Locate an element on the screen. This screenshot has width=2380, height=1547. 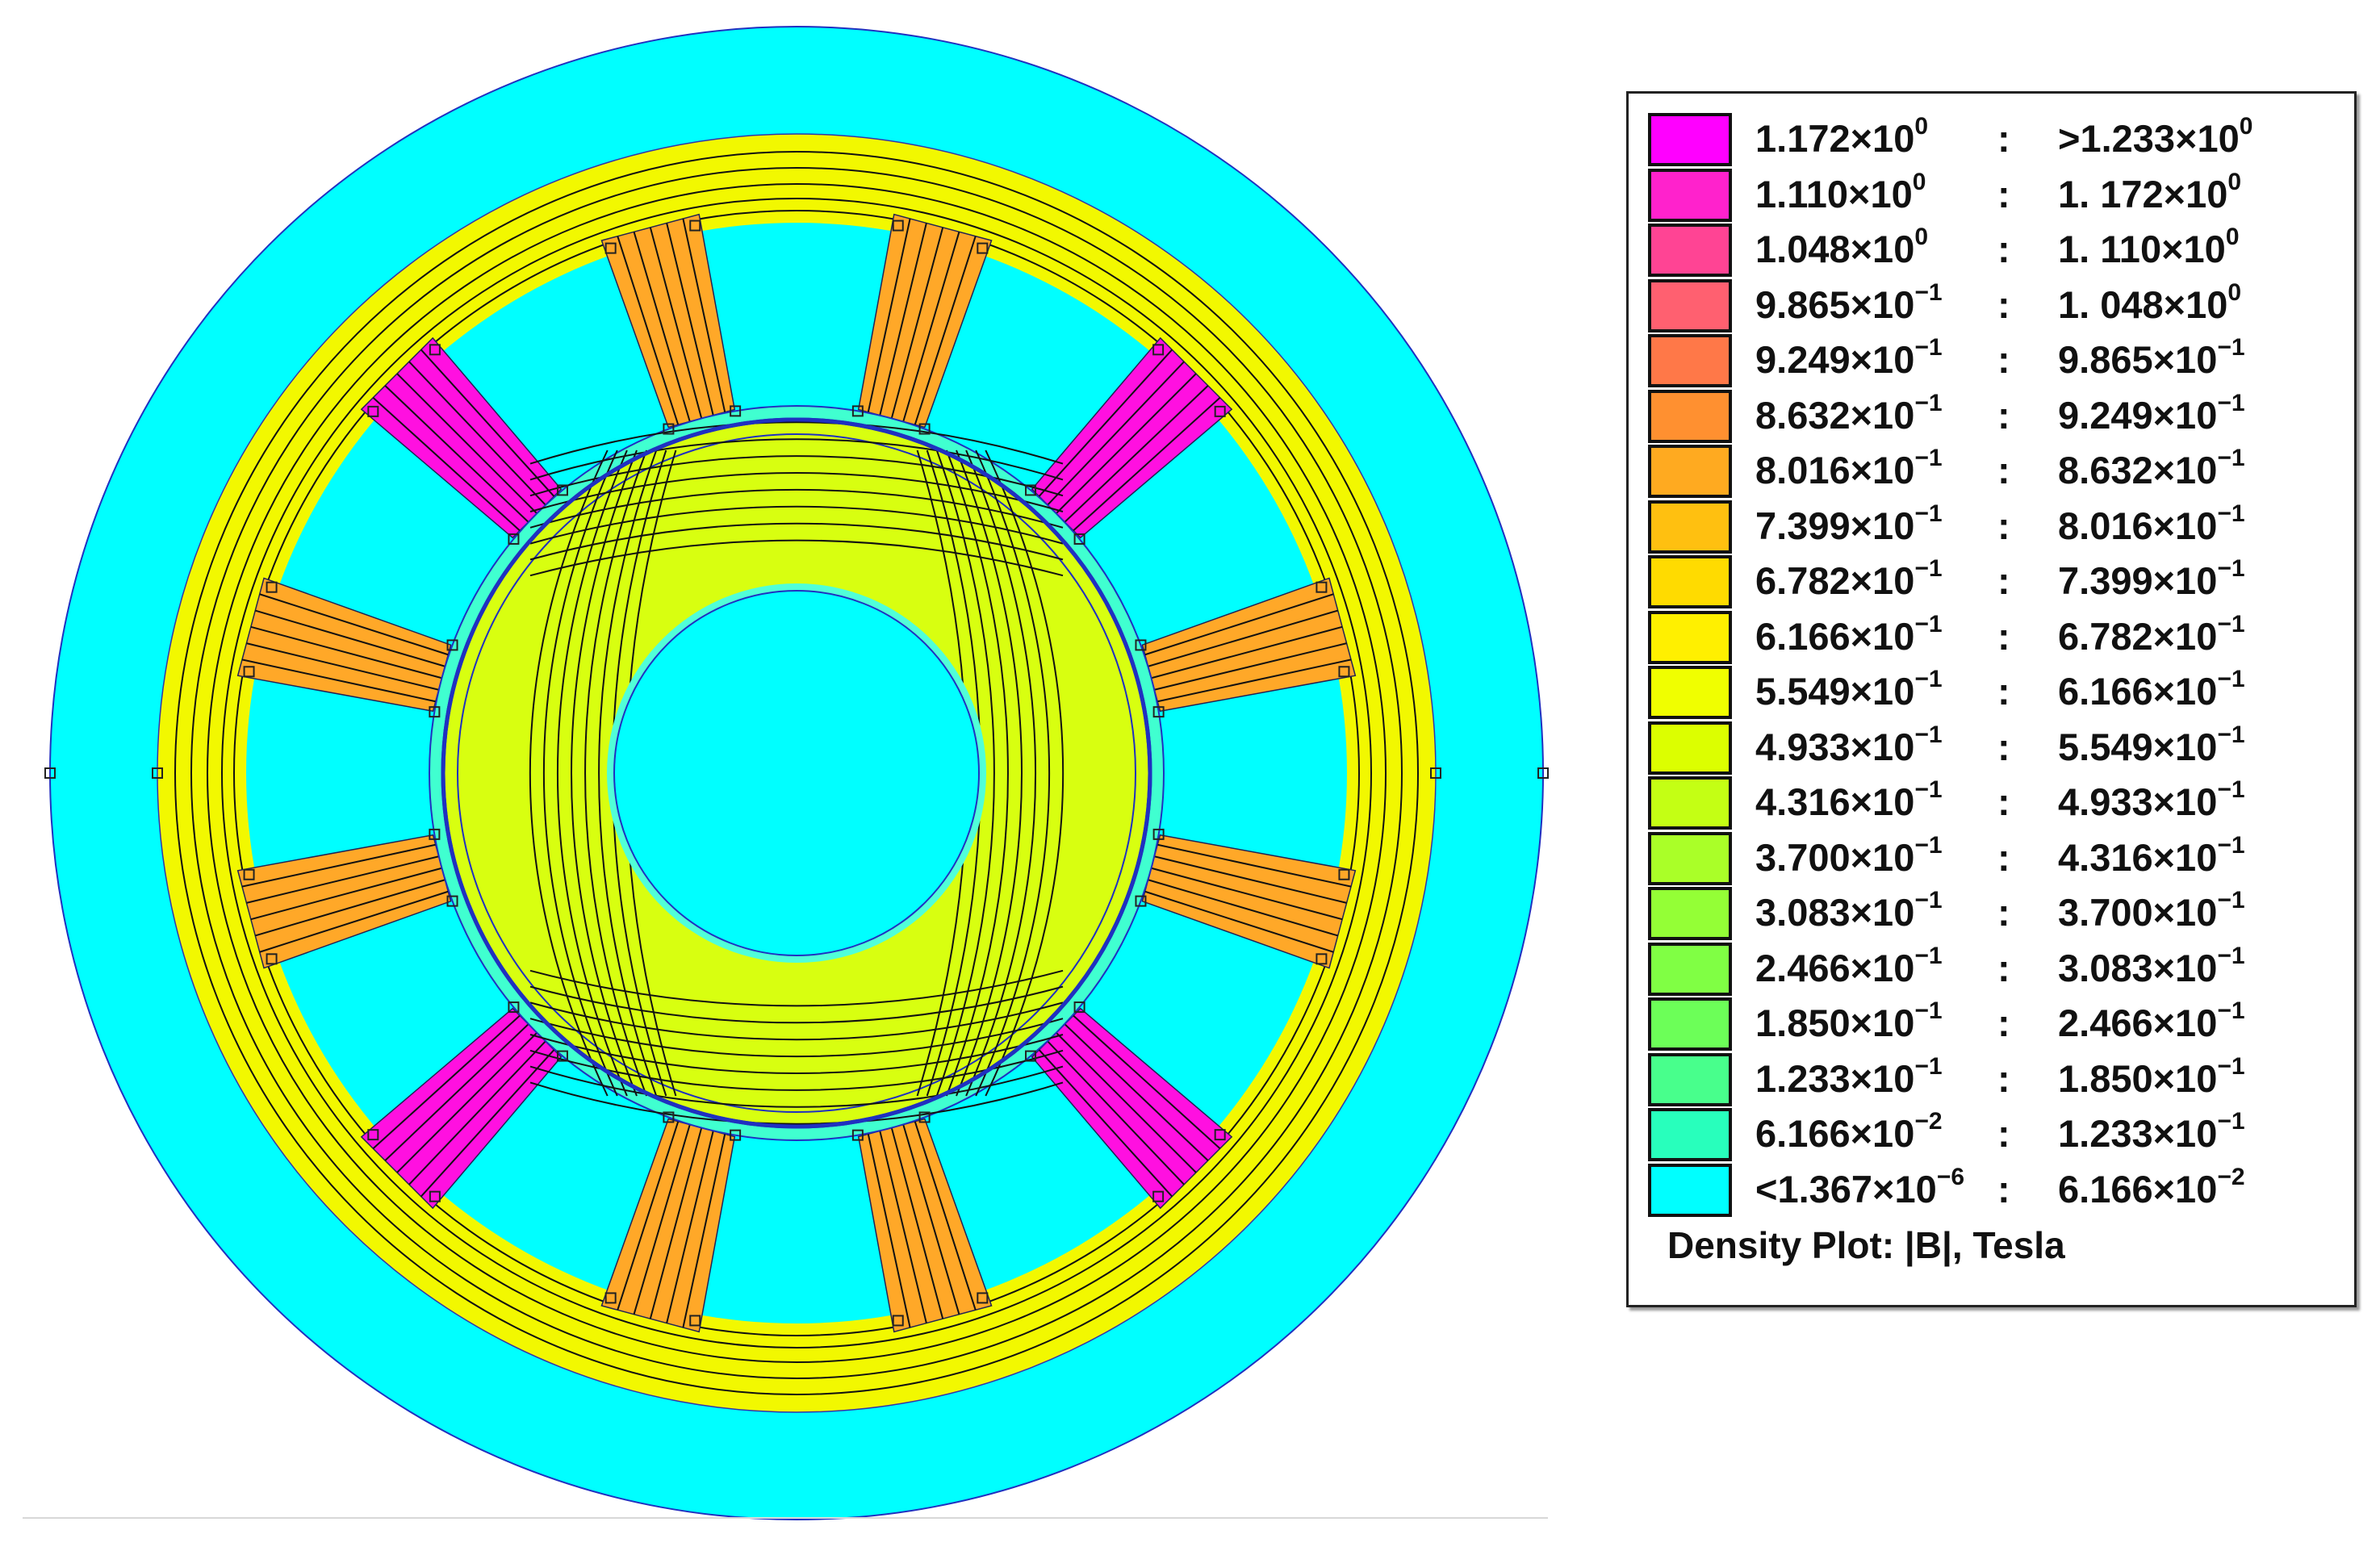
legend-row: 4.933×10−1 : 5.549×10−1 is located at coordinates (1991, 748).